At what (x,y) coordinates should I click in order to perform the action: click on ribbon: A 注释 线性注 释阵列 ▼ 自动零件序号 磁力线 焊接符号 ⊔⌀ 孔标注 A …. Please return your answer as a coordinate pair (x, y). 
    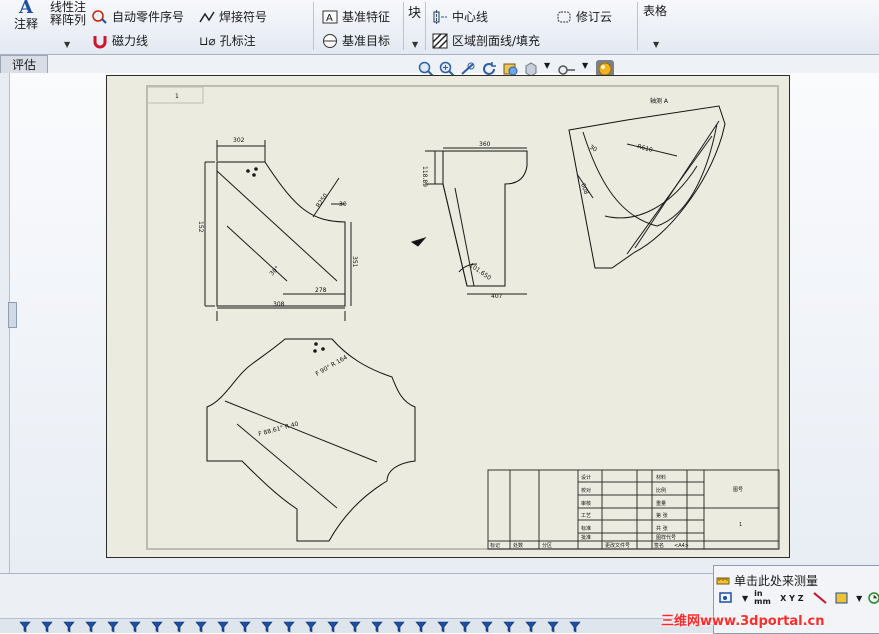
    Looking at the image, I should click on (439, 27).